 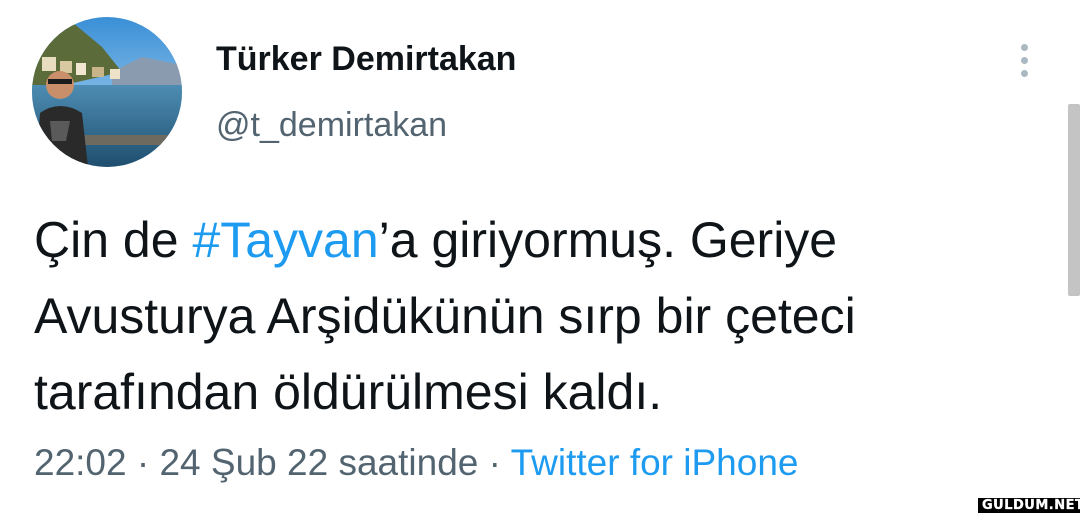 I want to click on tweet-text-segment: Çin de, so click(x=113, y=240).